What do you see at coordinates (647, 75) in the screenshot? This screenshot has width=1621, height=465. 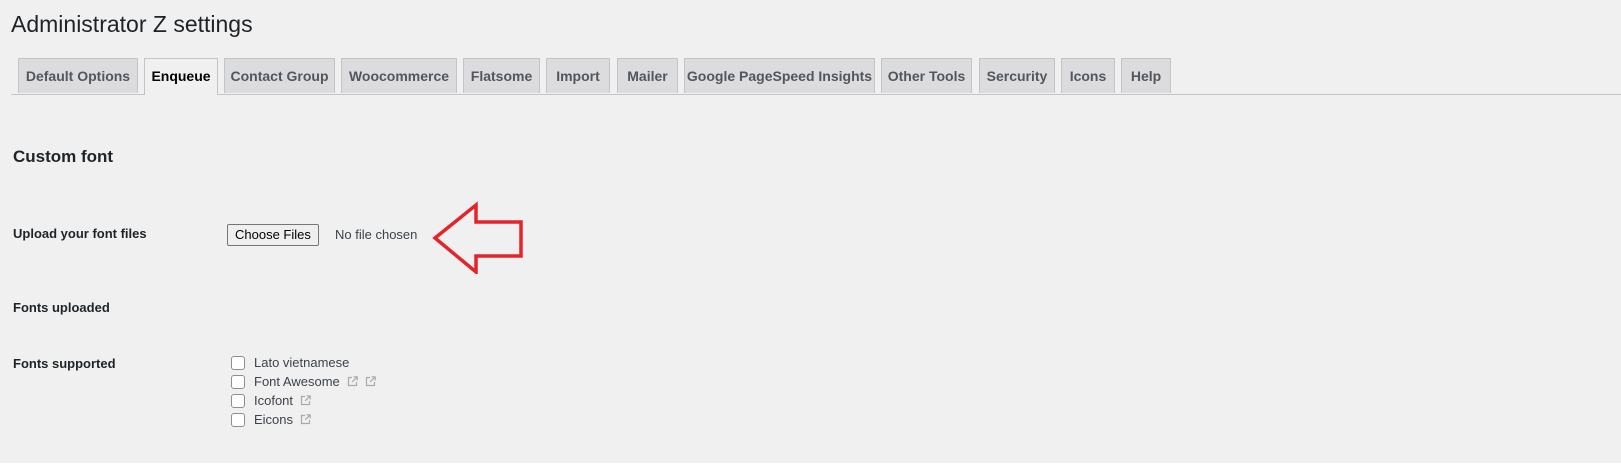 I see `tab-mailer: Mailer` at bounding box center [647, 75].